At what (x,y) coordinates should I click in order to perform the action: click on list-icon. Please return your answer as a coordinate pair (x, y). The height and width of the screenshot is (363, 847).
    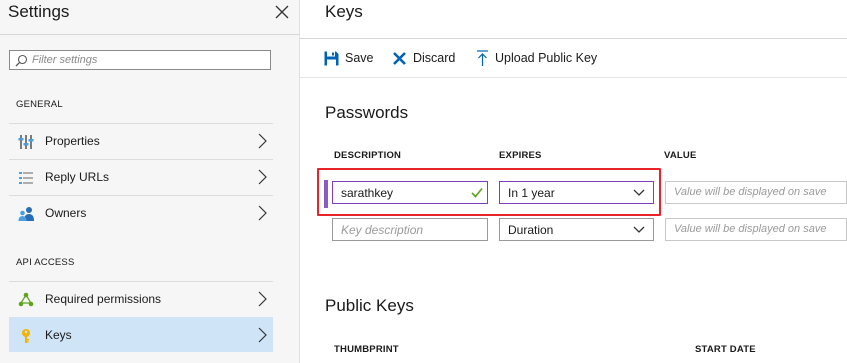
    Looking at the image, I should click on (26, 178).